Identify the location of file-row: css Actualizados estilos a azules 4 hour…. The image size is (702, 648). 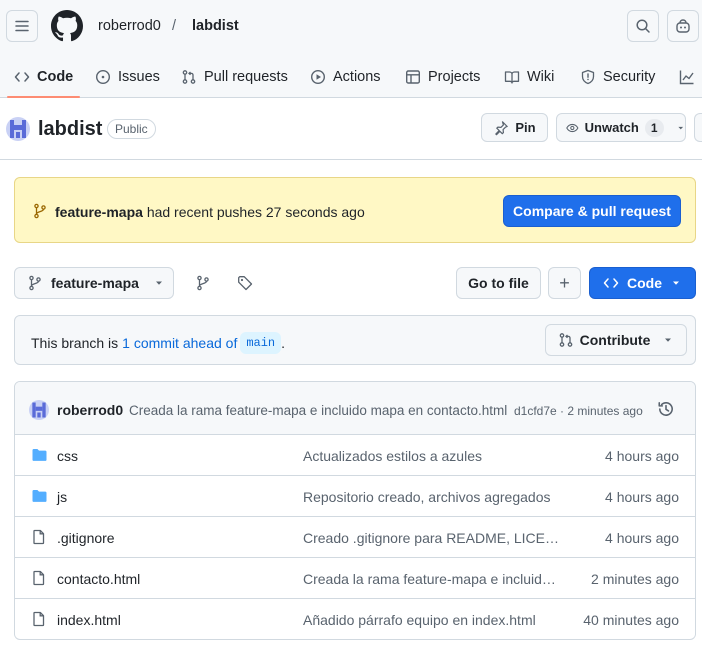
(355, 455).